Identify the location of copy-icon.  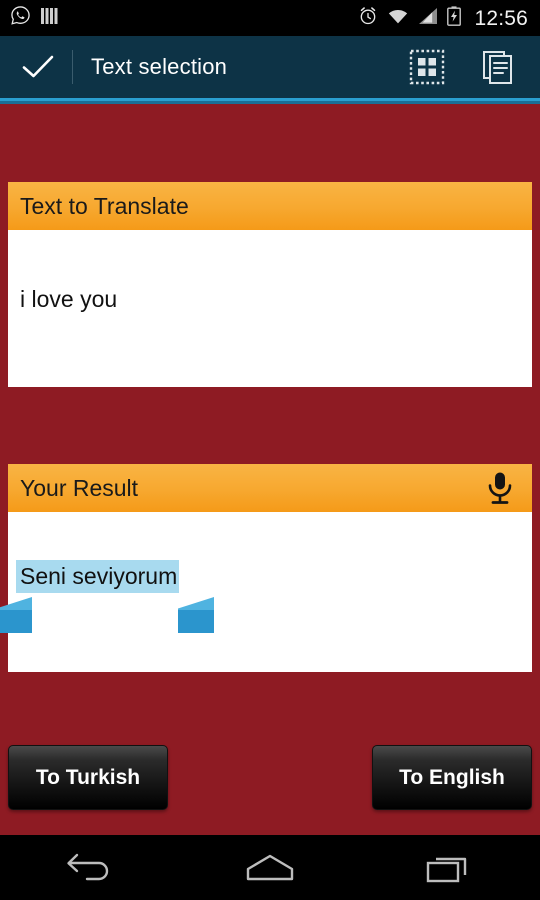
(499, 67).